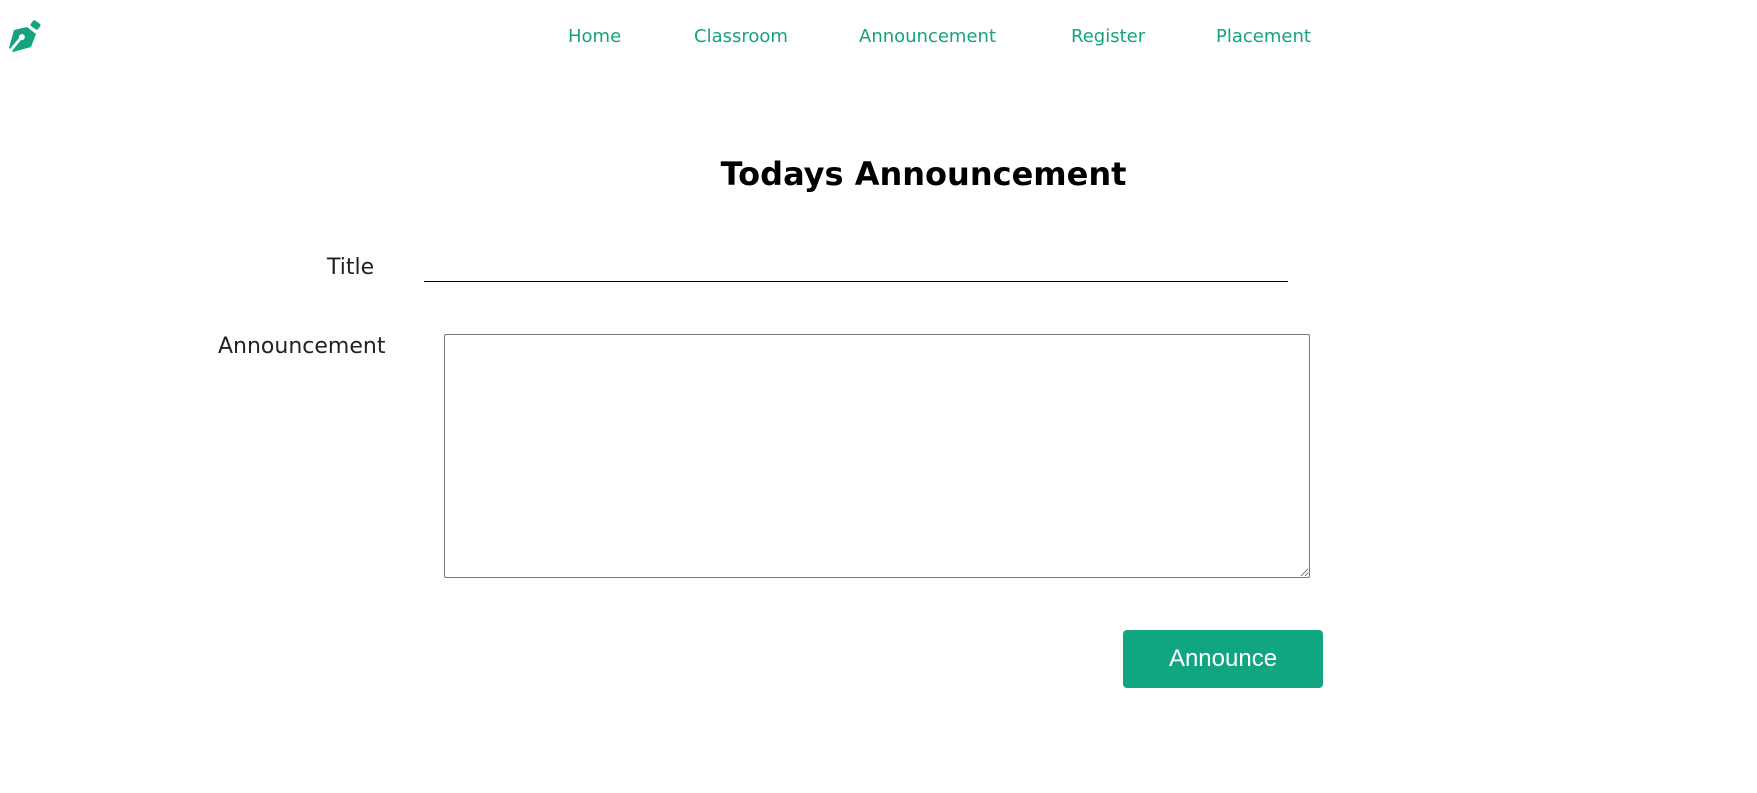 Image resolution: width=1757 pixels, height=793 pixels. Describe the element at coordinates (594, 37) in the screenshot. I see `nav-home-link: Home` at that location.